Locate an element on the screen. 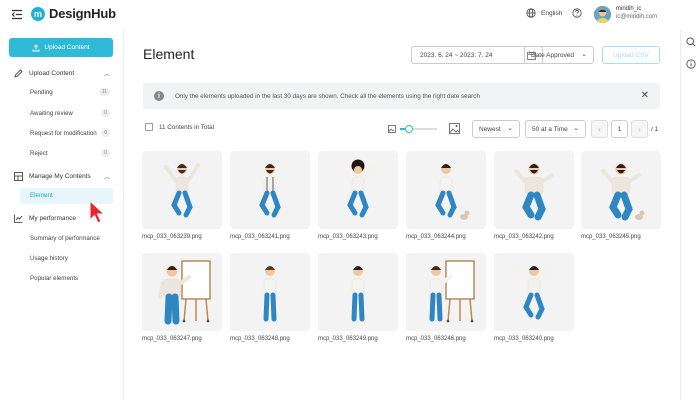  date-range-value: 2023. 6. 24 ~ 2023. 7. 24 is located at coordinates (456, 55).